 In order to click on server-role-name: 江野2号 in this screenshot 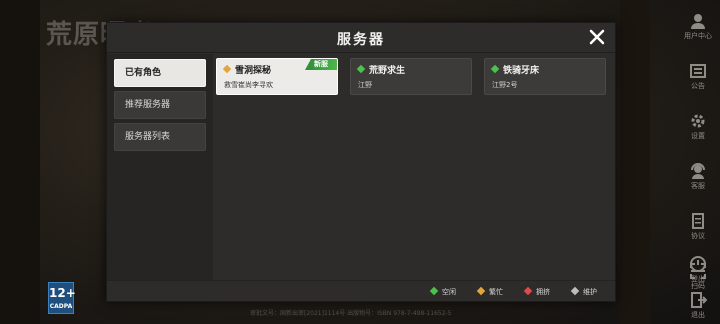, I will do `click(505, 85)`.